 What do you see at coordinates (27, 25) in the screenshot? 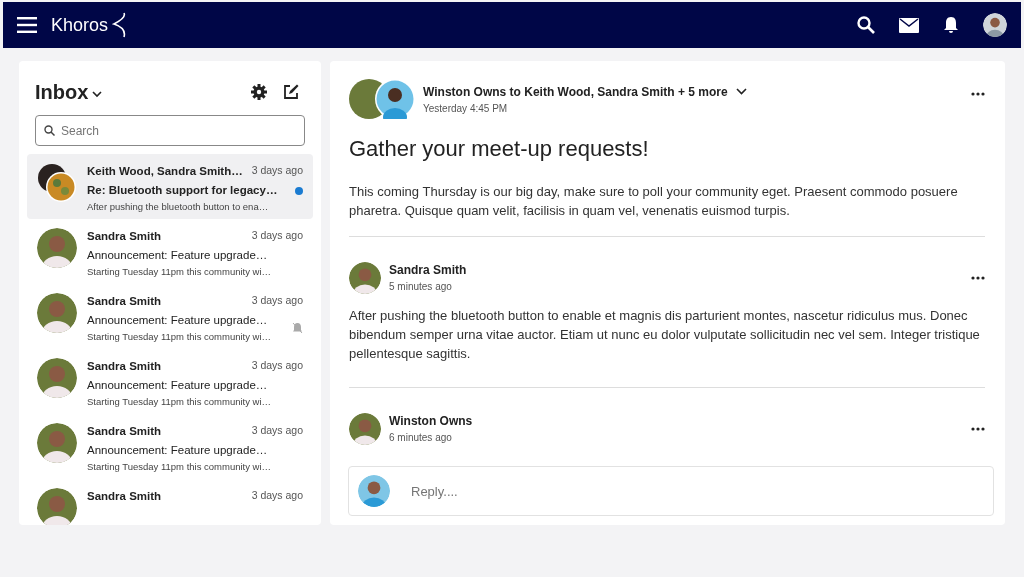
I see `menu-icon` at bounding box center [27, 25].